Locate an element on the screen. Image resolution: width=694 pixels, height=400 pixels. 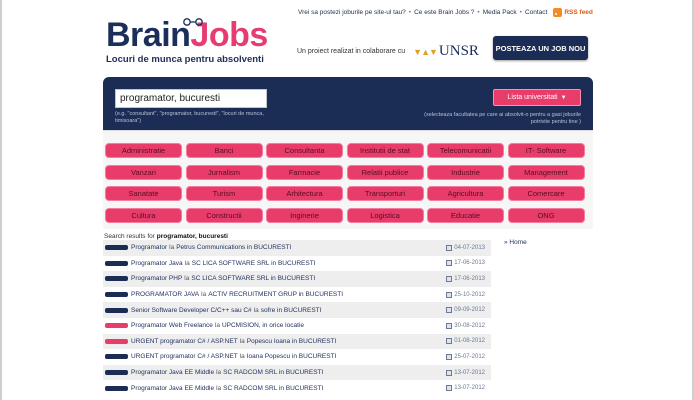
search-input is located at coordinates (191, 98).